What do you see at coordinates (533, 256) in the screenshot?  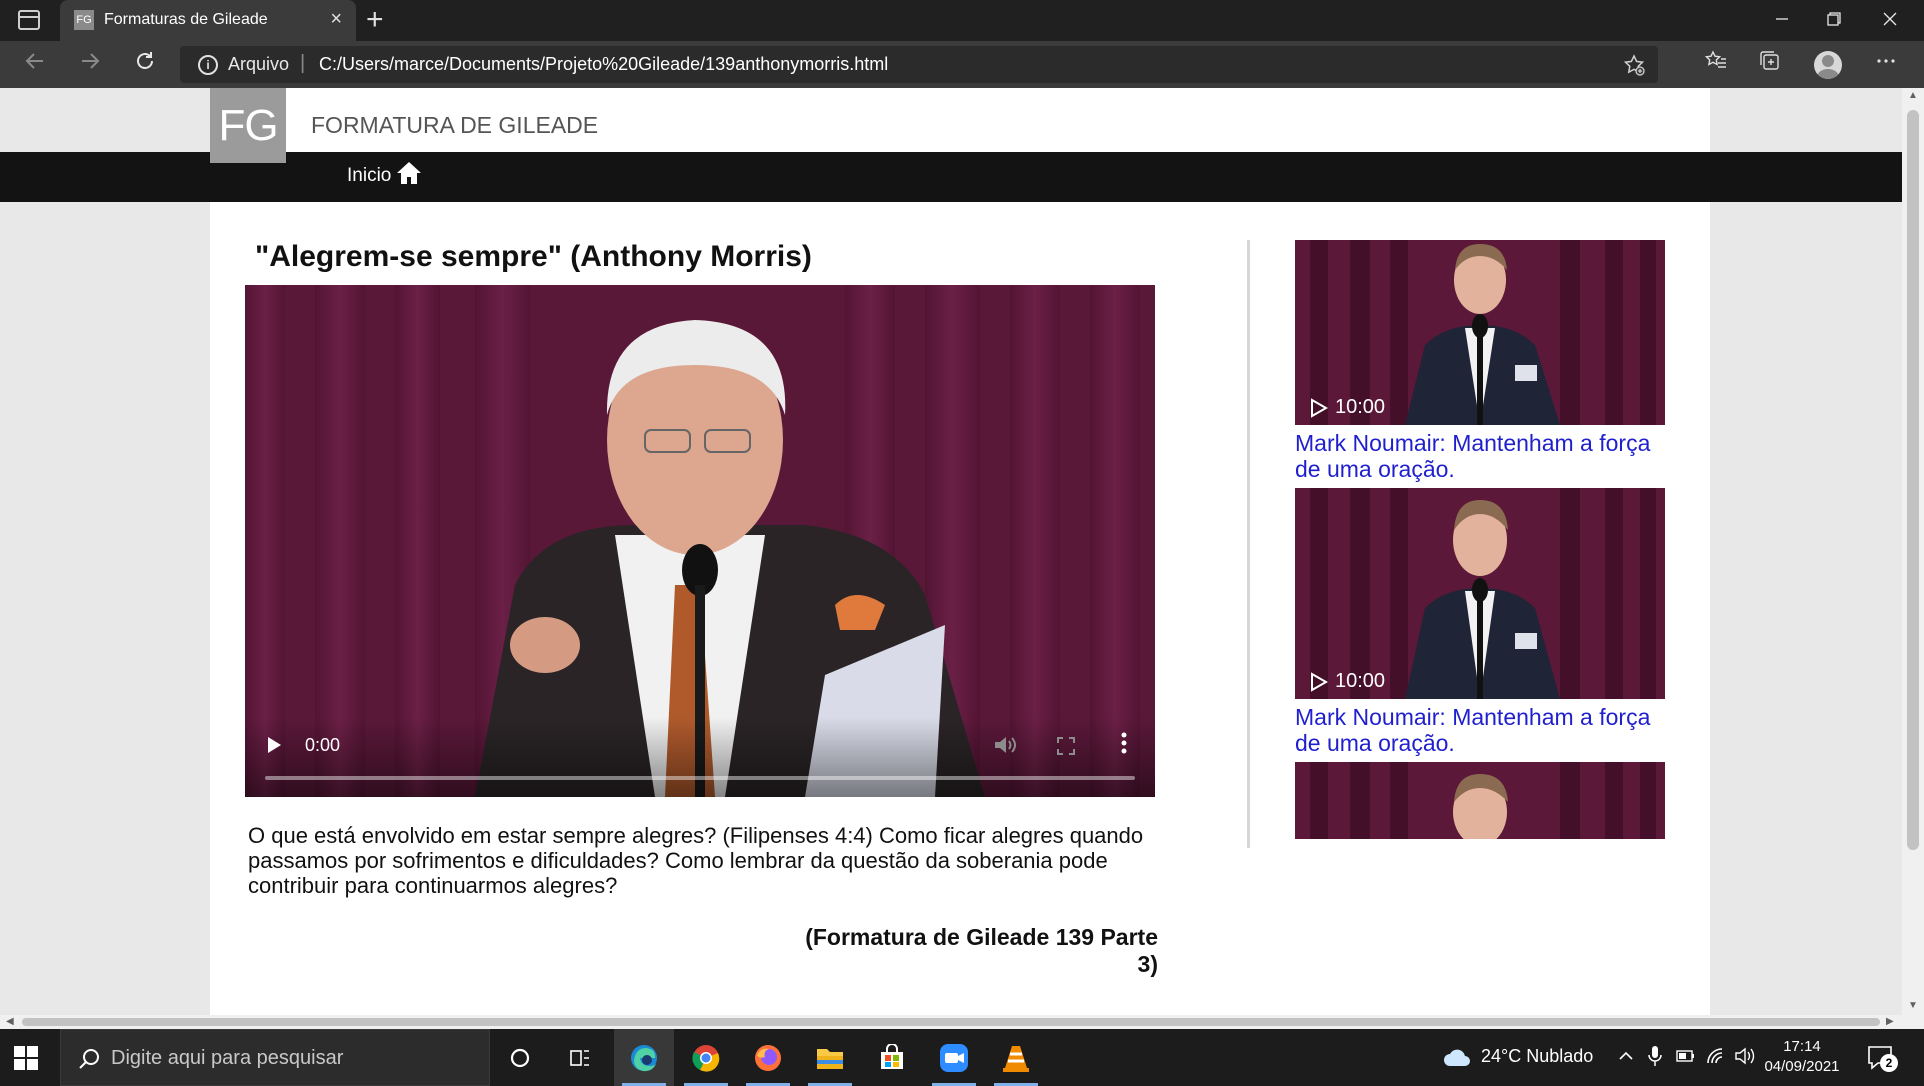 I see `article-title: "Alegrem-se sempre" (Anthony Morris)` at bounding box center [533, 256].